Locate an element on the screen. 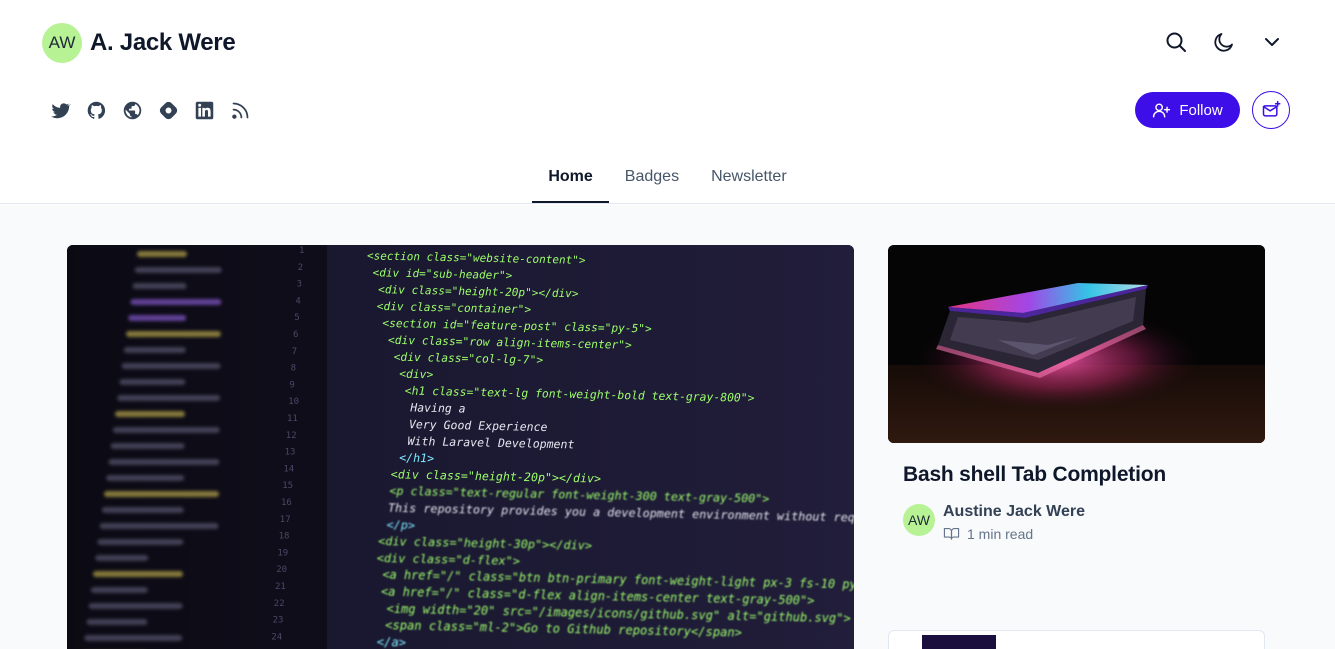  book-open-icon is located at coordinates (951, 533).